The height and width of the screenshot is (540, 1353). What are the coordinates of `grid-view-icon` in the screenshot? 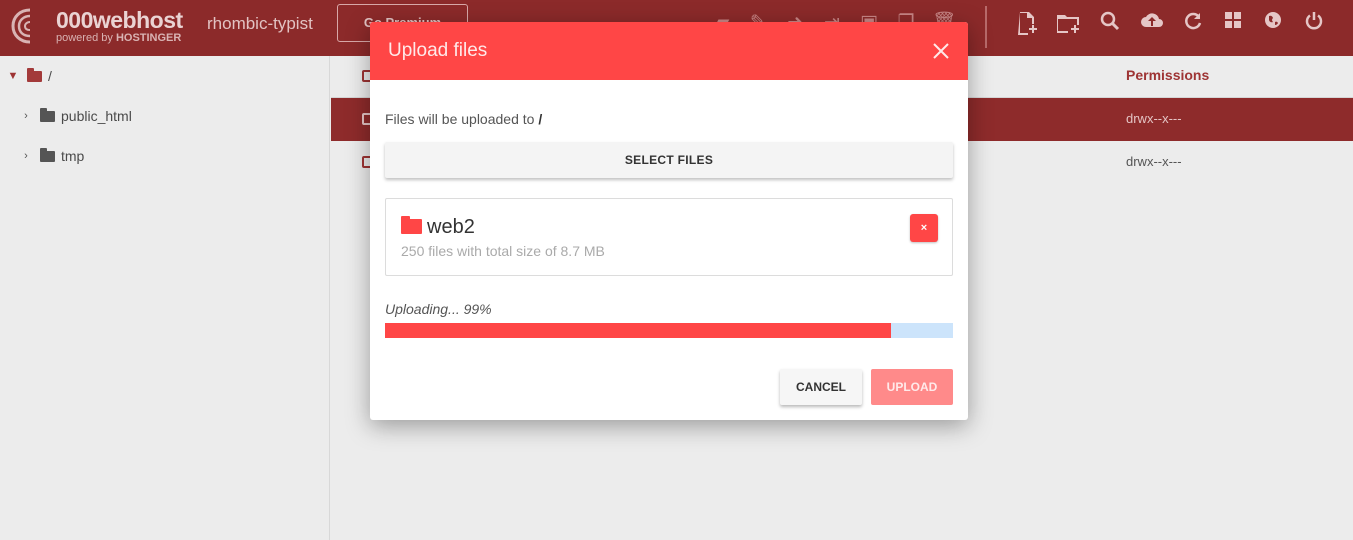 It's located at (1233, 23).